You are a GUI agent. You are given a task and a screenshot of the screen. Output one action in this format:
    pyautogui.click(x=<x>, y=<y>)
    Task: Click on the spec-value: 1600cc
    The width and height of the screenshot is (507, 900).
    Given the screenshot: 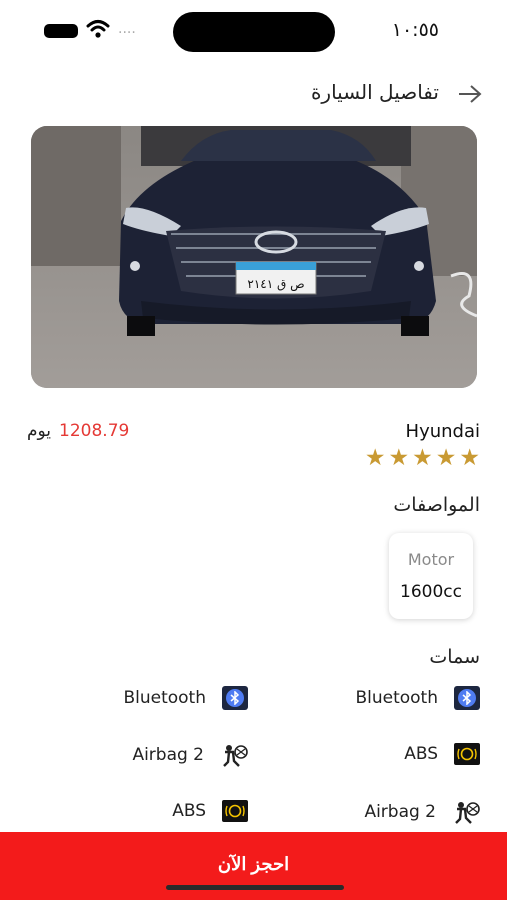 What is the action you would take?
    pyautogui.click(x=431, y=592)
    